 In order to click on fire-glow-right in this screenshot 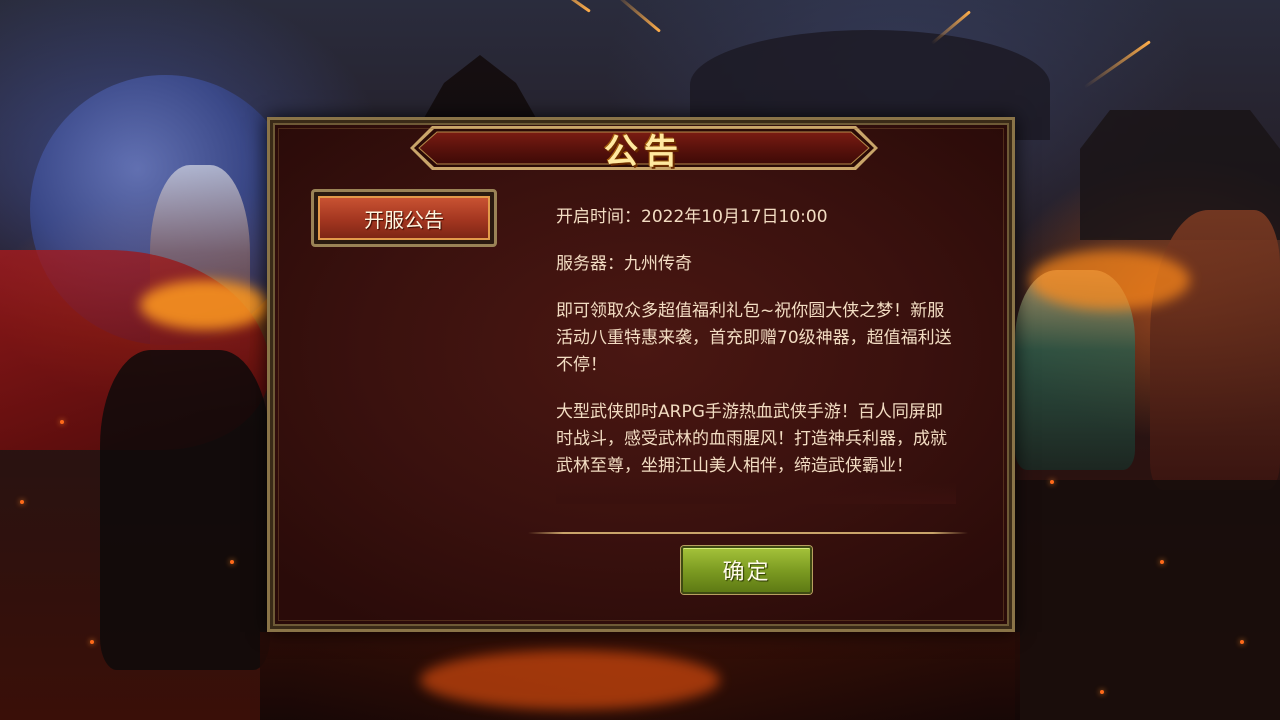, I will do `click(1110, 280)`.